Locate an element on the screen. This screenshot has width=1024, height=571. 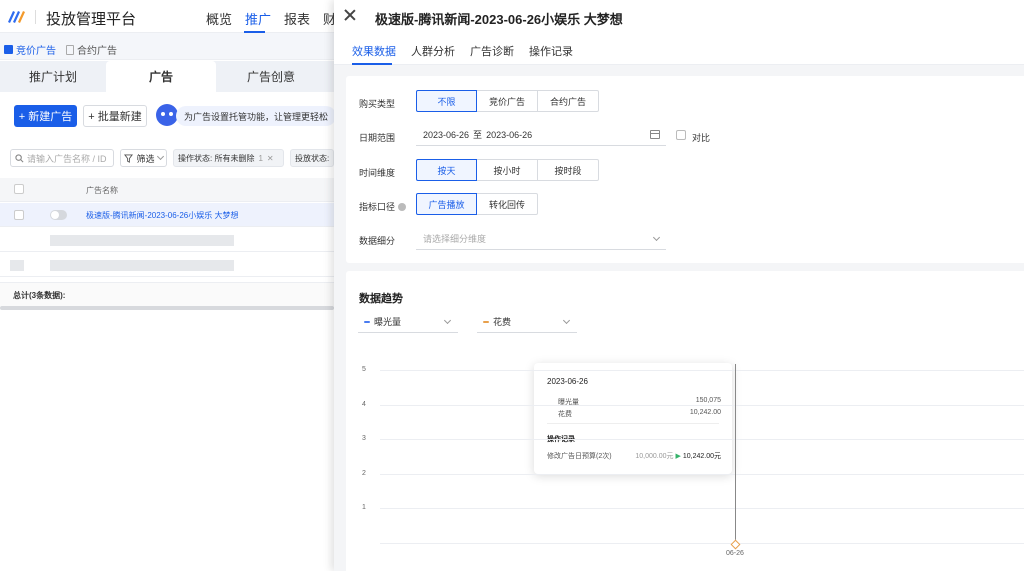
y-tick-label: 2 is located at coordinates (364, 473).